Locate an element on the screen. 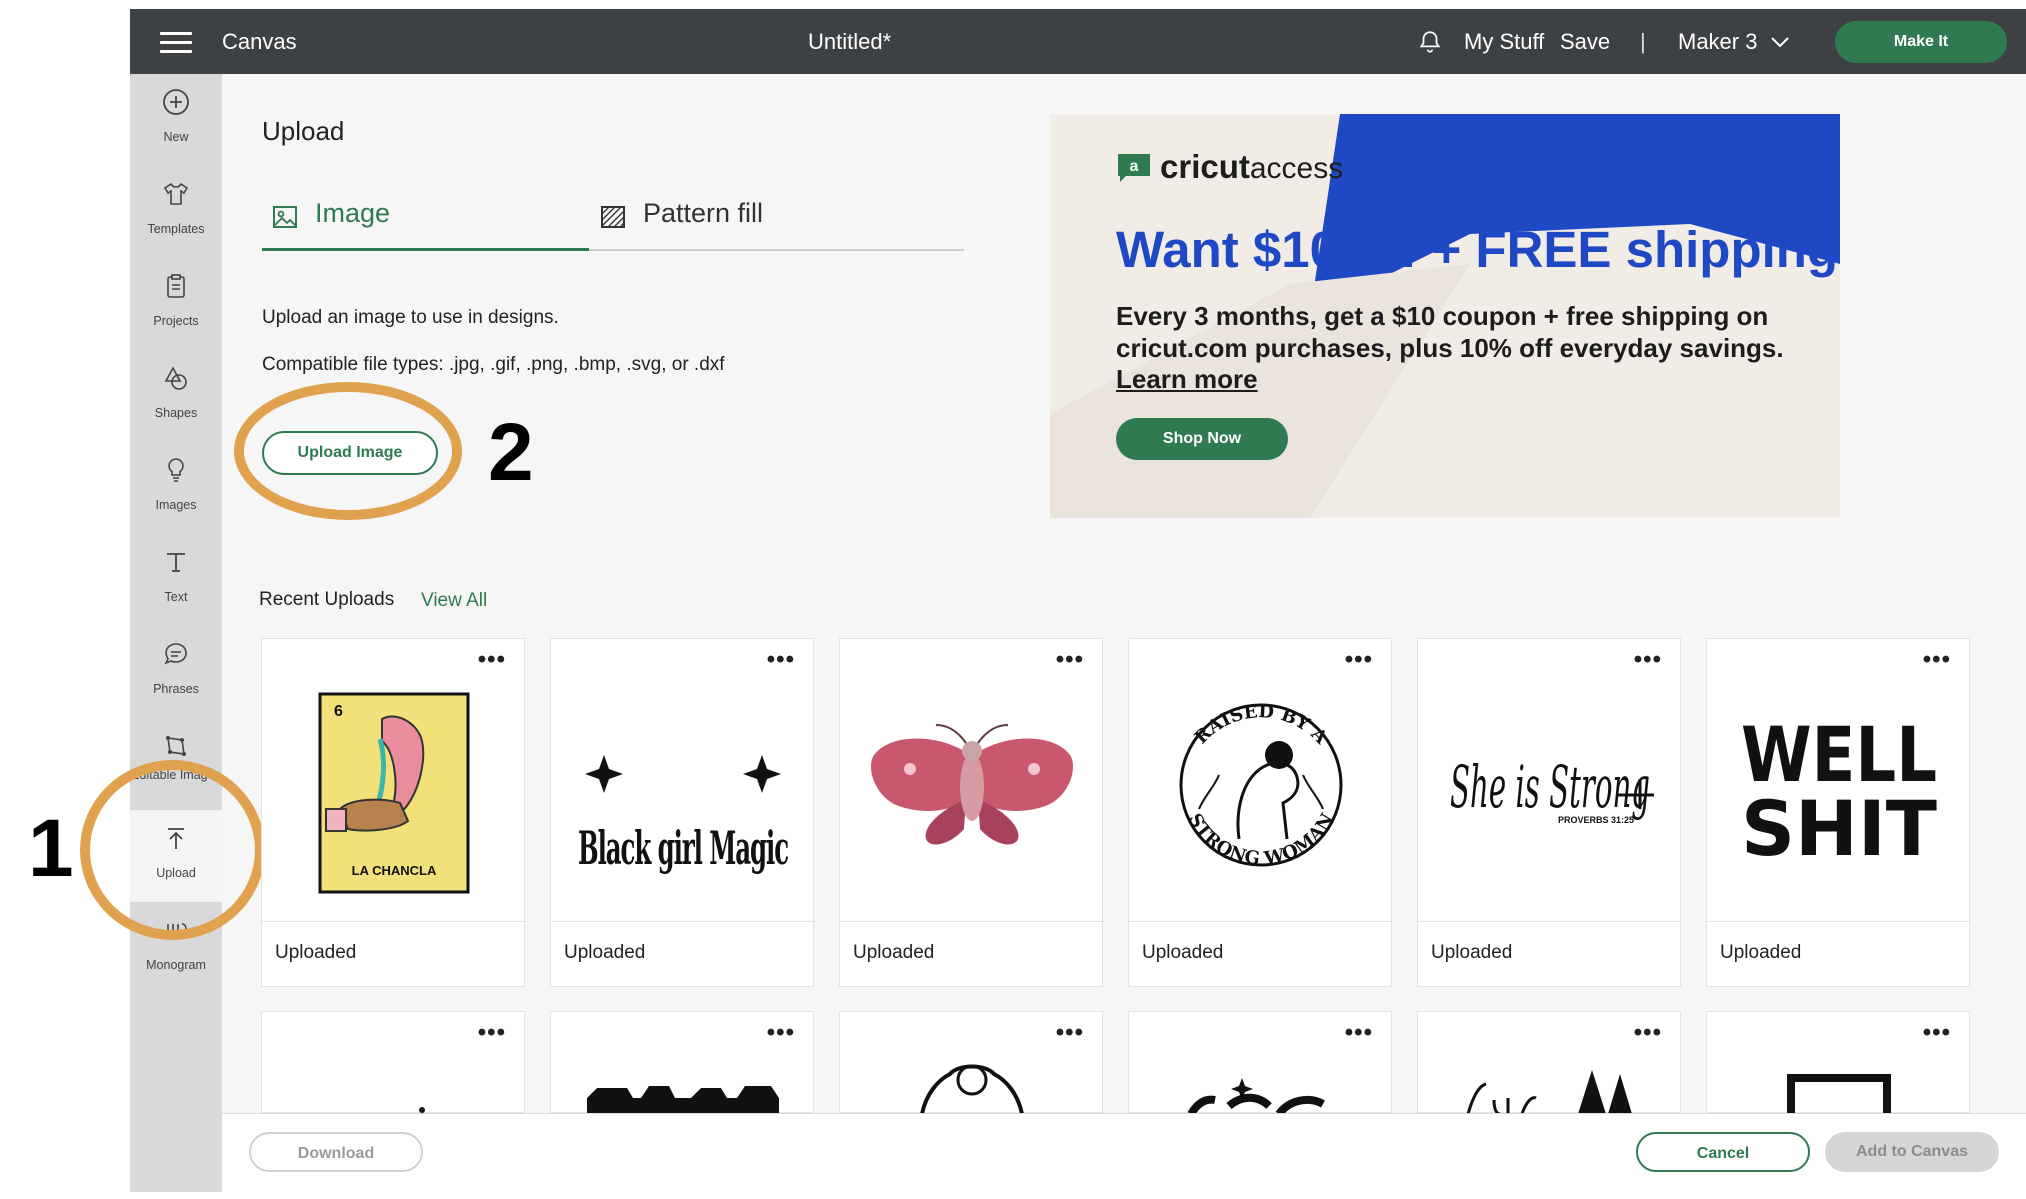 The height and width of the screenshot is (1199, 2026). sidebar-item-projects: Projects is located at coordinates (176, 304).